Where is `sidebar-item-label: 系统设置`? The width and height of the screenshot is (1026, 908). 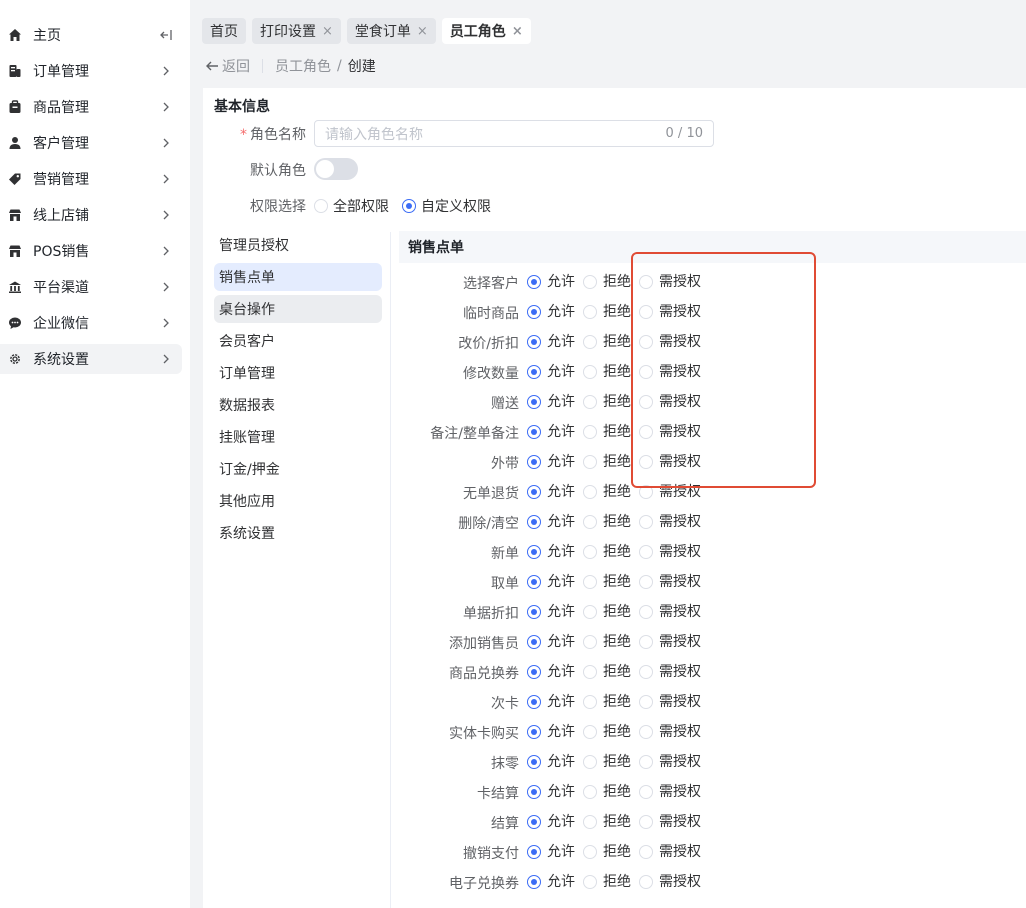
sidebar-item-label: 系统设置 is located at coordinates (61, 360).